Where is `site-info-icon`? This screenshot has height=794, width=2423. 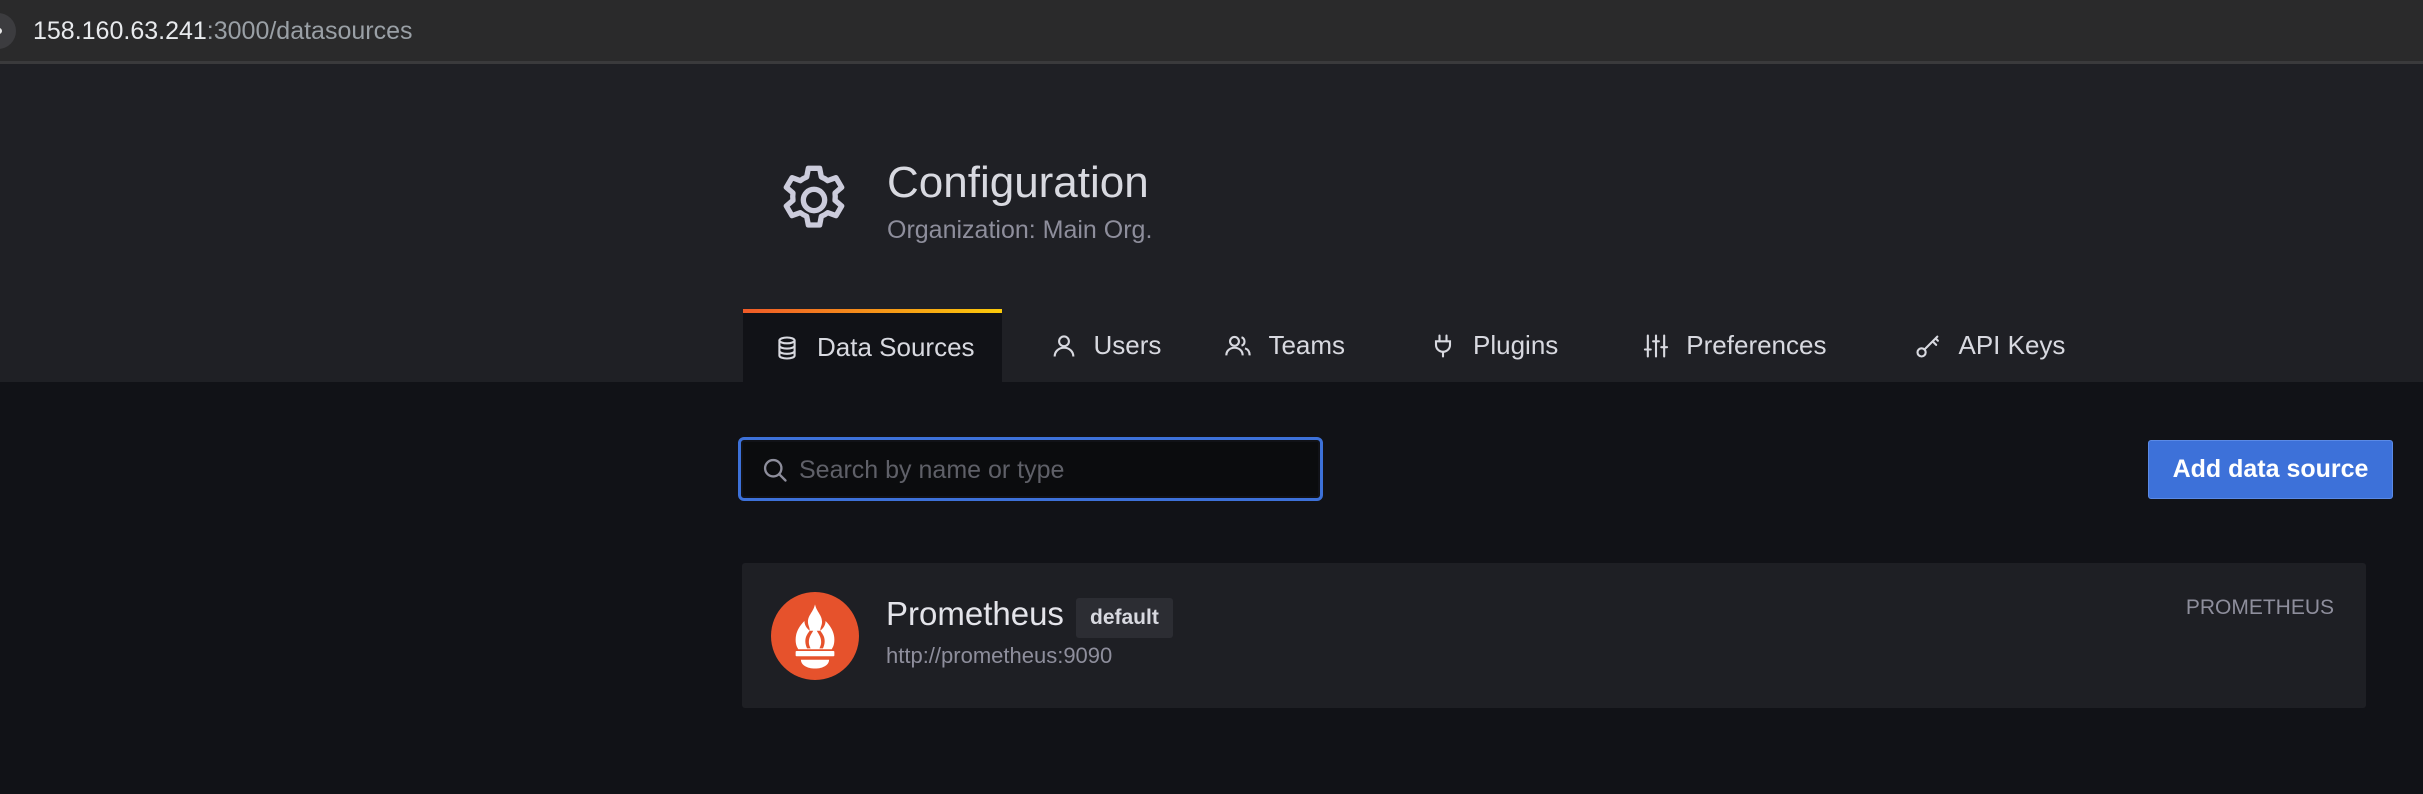 site-info-icon is located at coordinates (8, 31).